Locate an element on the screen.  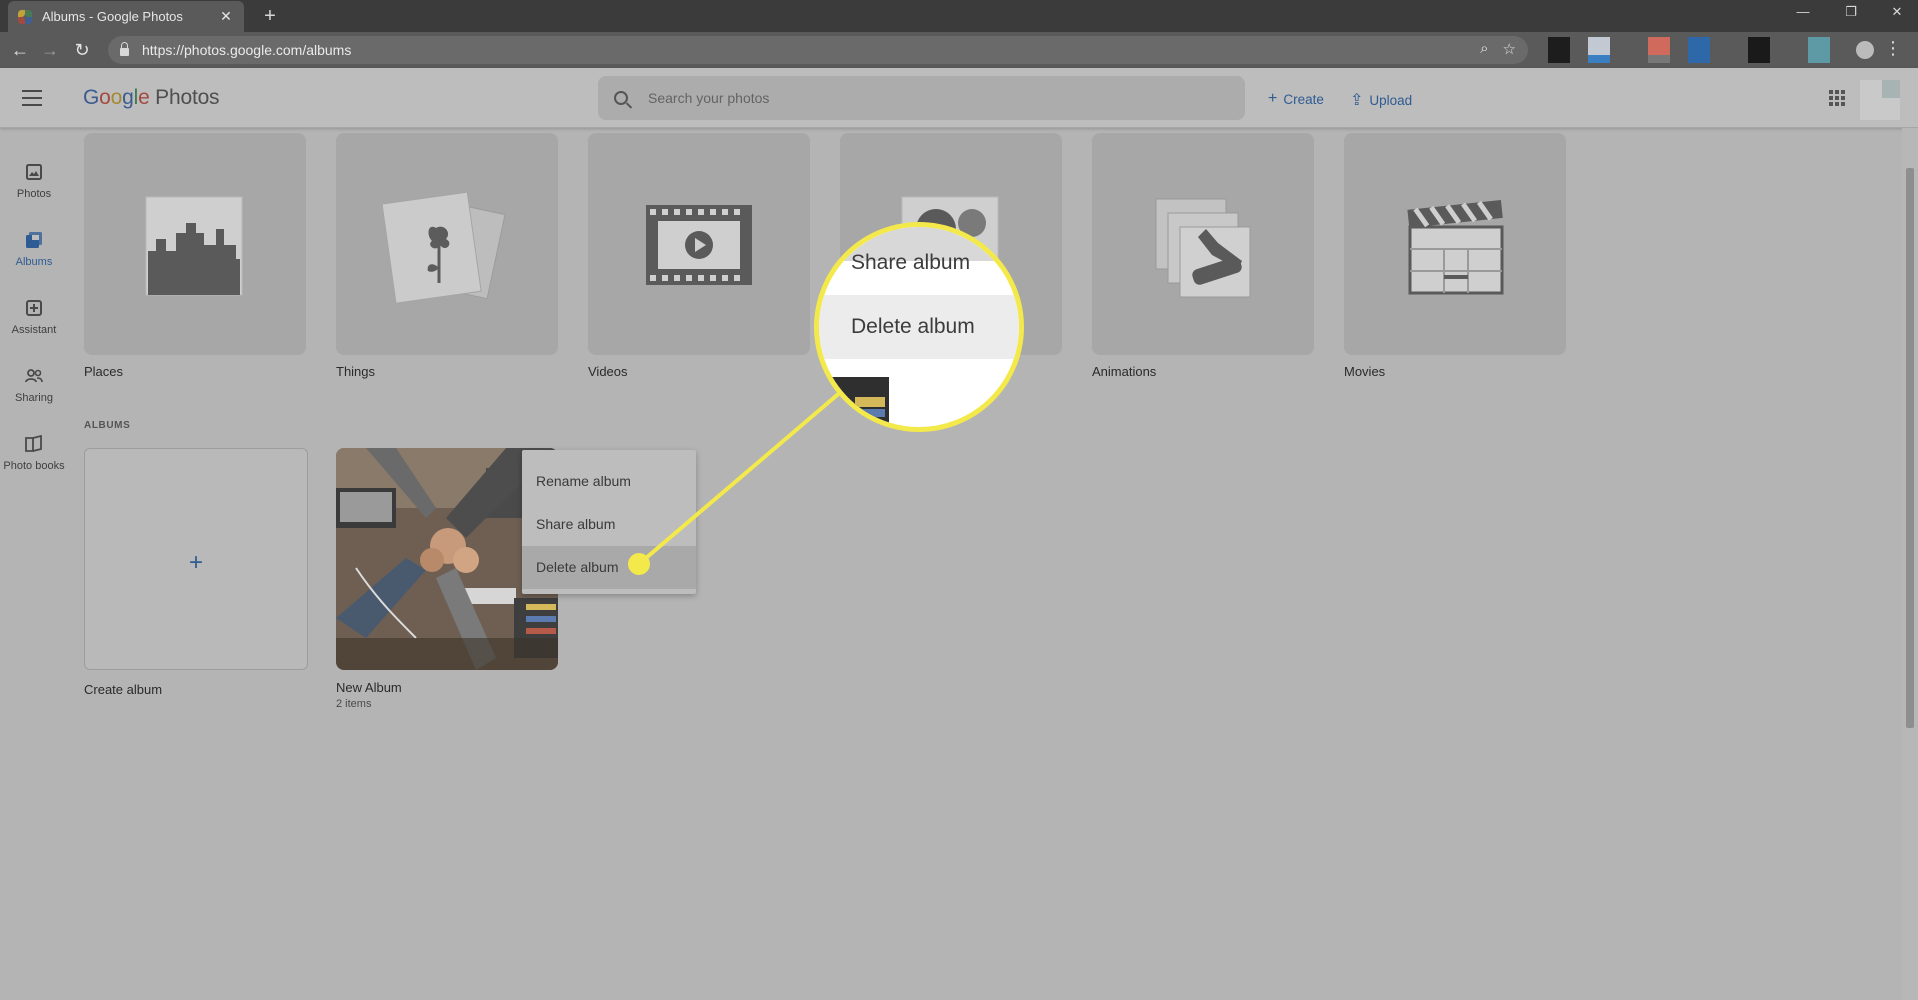
upload-button: ⇪ Upload is located at coordinates (1381, 100).